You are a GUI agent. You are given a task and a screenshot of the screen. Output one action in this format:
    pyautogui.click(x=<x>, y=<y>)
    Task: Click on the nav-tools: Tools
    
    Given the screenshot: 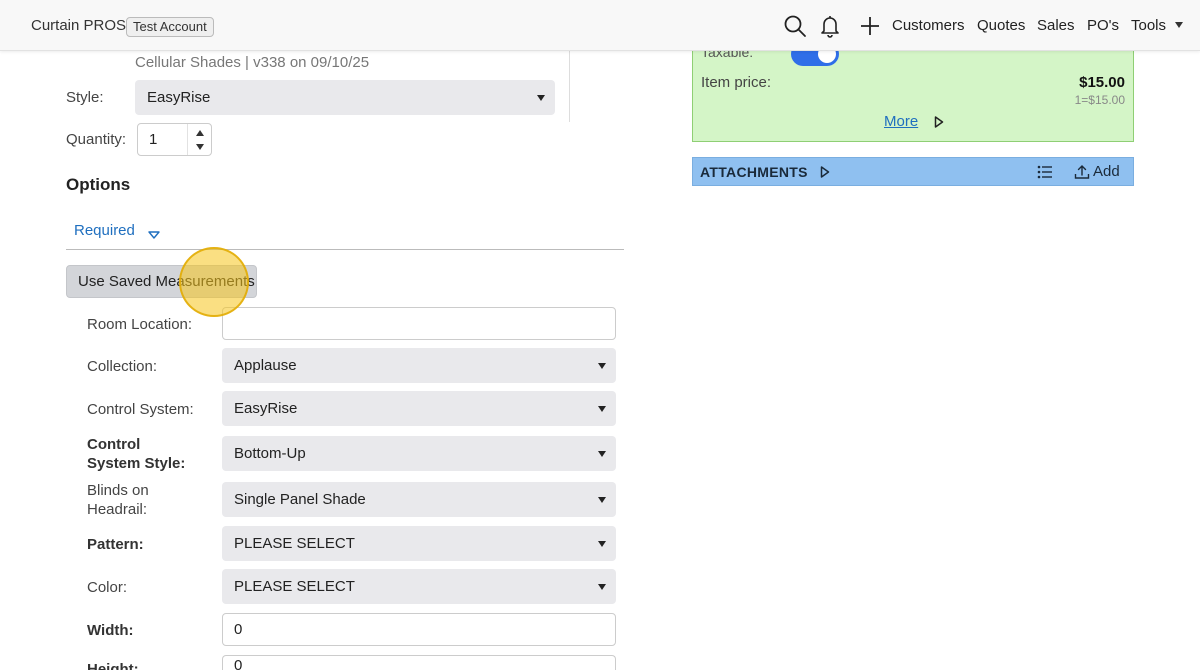 What is the action you would take?
    pyautogui.click(x=1148, y=25)
    